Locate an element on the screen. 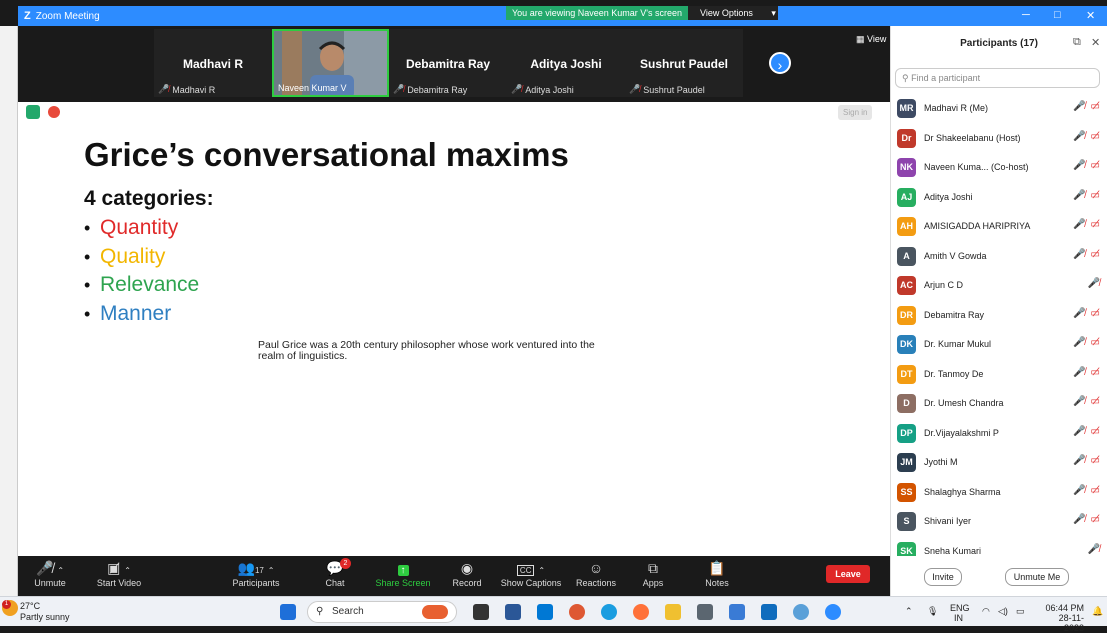 This screenshot has width=1107, height=633. avatar: DK is located at coordinates (906, 344).